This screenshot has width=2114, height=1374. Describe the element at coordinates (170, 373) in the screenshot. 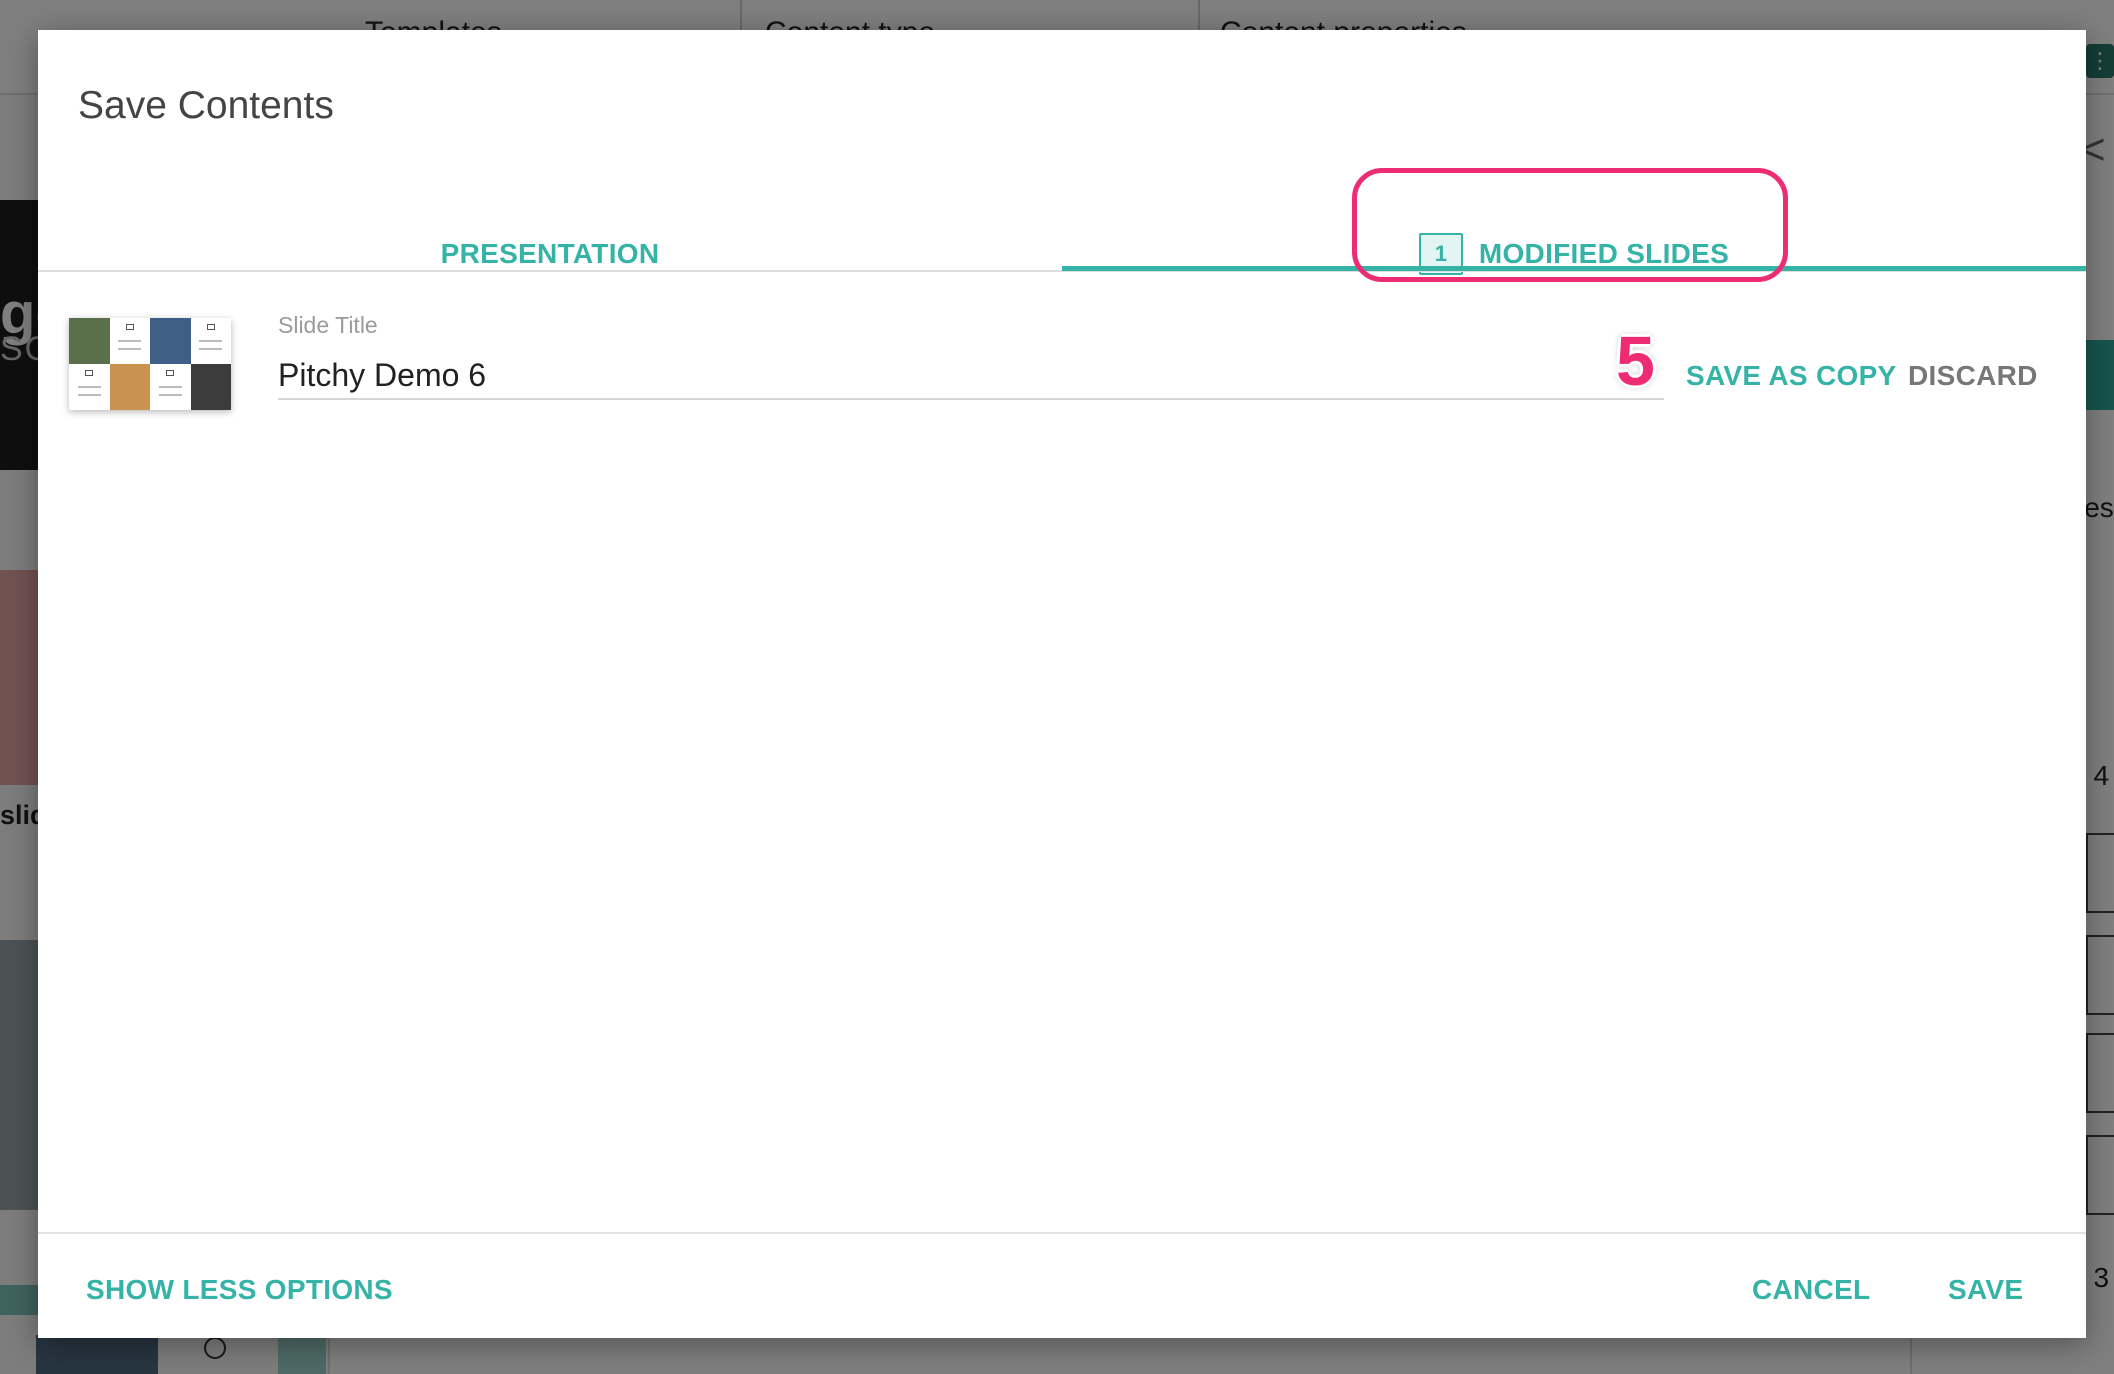

I see `monitor-icon` at that location.